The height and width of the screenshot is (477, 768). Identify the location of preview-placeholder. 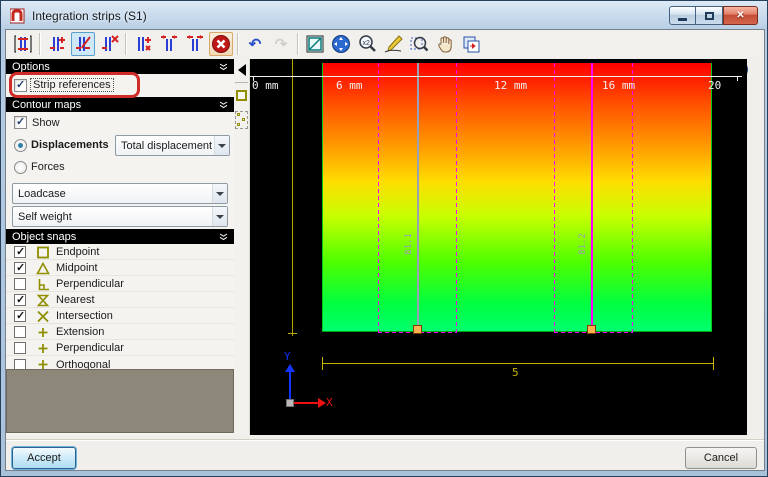
(120, 401).